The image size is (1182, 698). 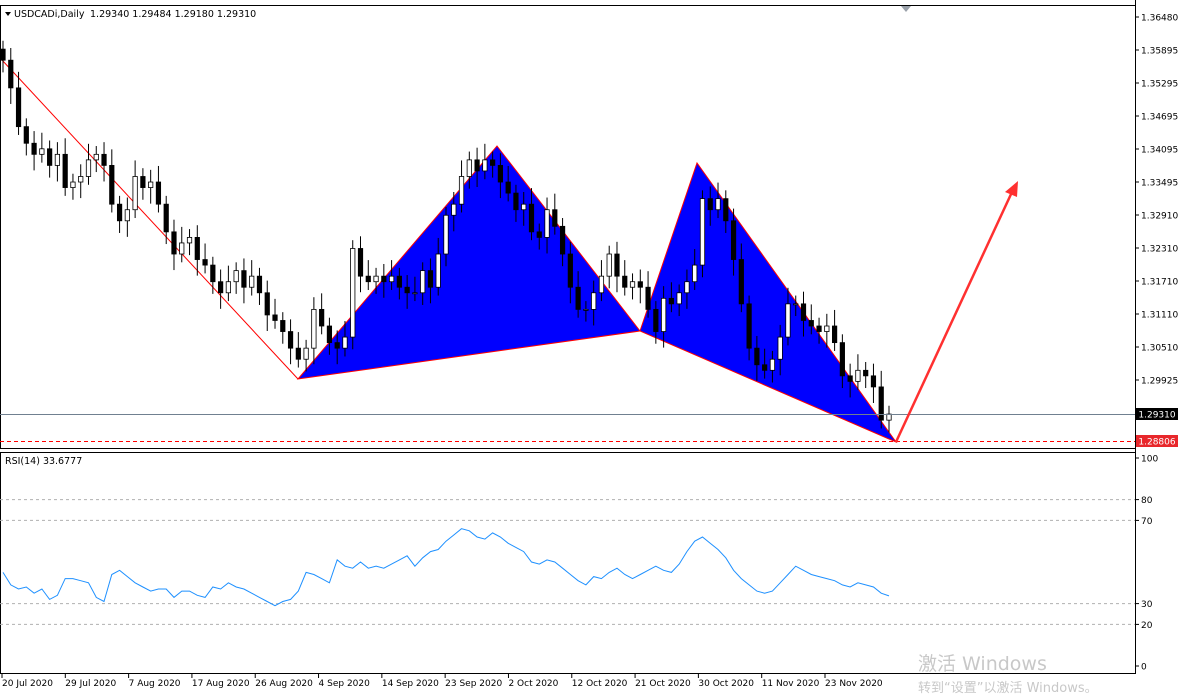 What do you see at coordinates (982, 664) in the screenshot?
I see `watermark-line1: 激活 Windows` at bounding box center [982, 664].